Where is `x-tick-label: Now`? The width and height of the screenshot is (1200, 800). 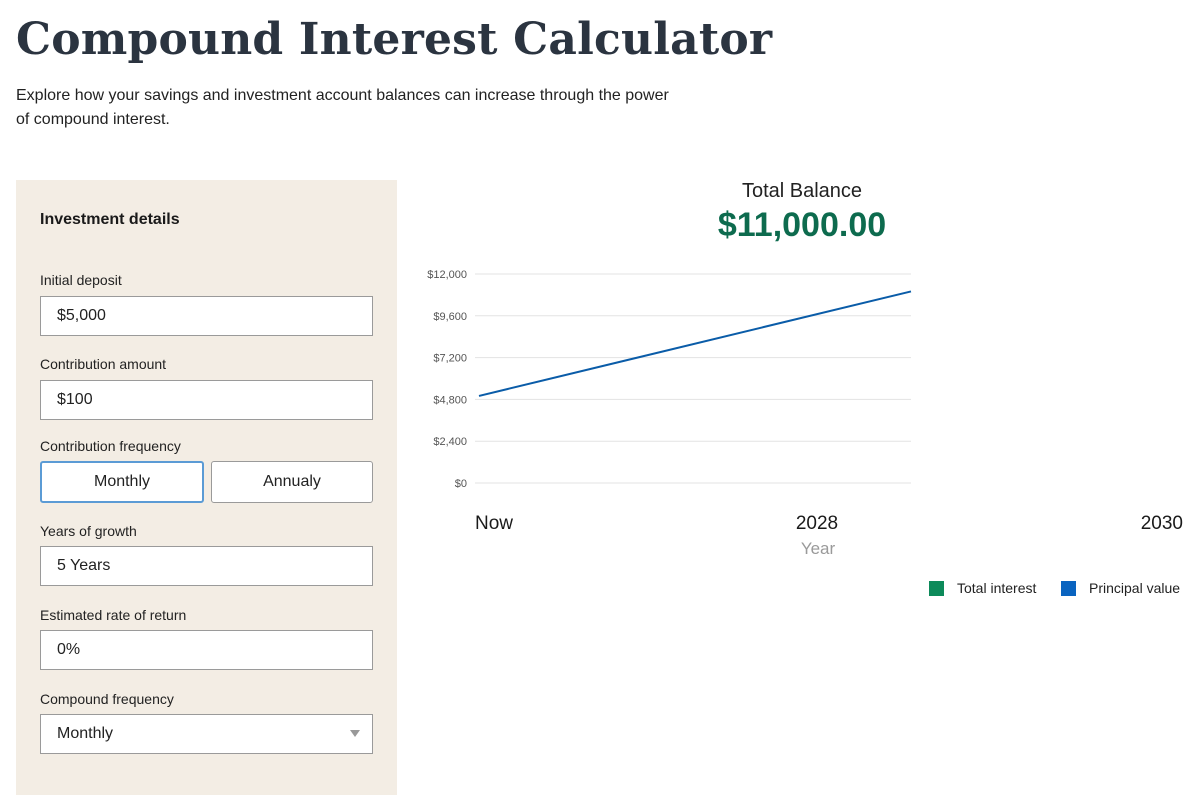 x-tick-label: Now is located at coordinates (494, 523).